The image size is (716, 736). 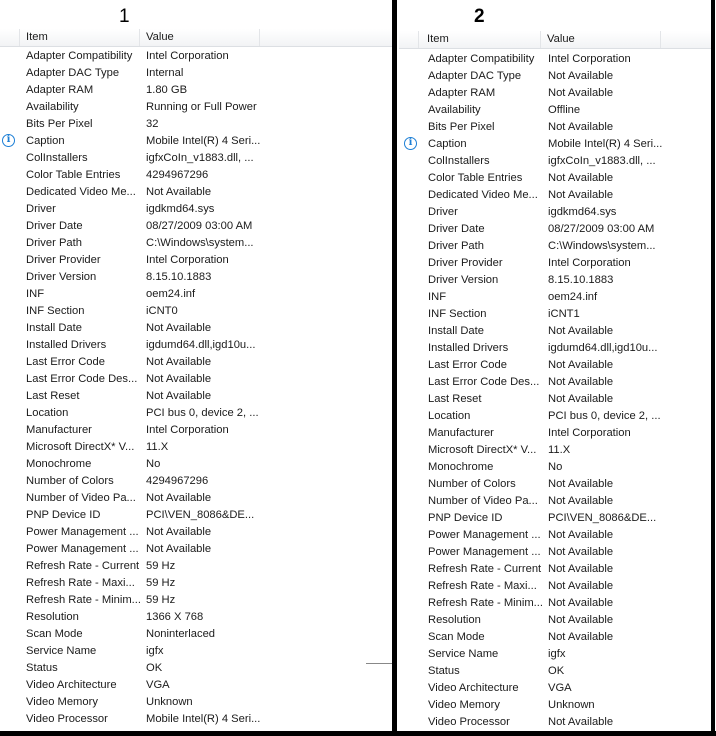 What do you see at coordinates (481, 59) in the screenshot?
I see `row-item-name: Adapter Compatibility` at bounding box center [481, 59].